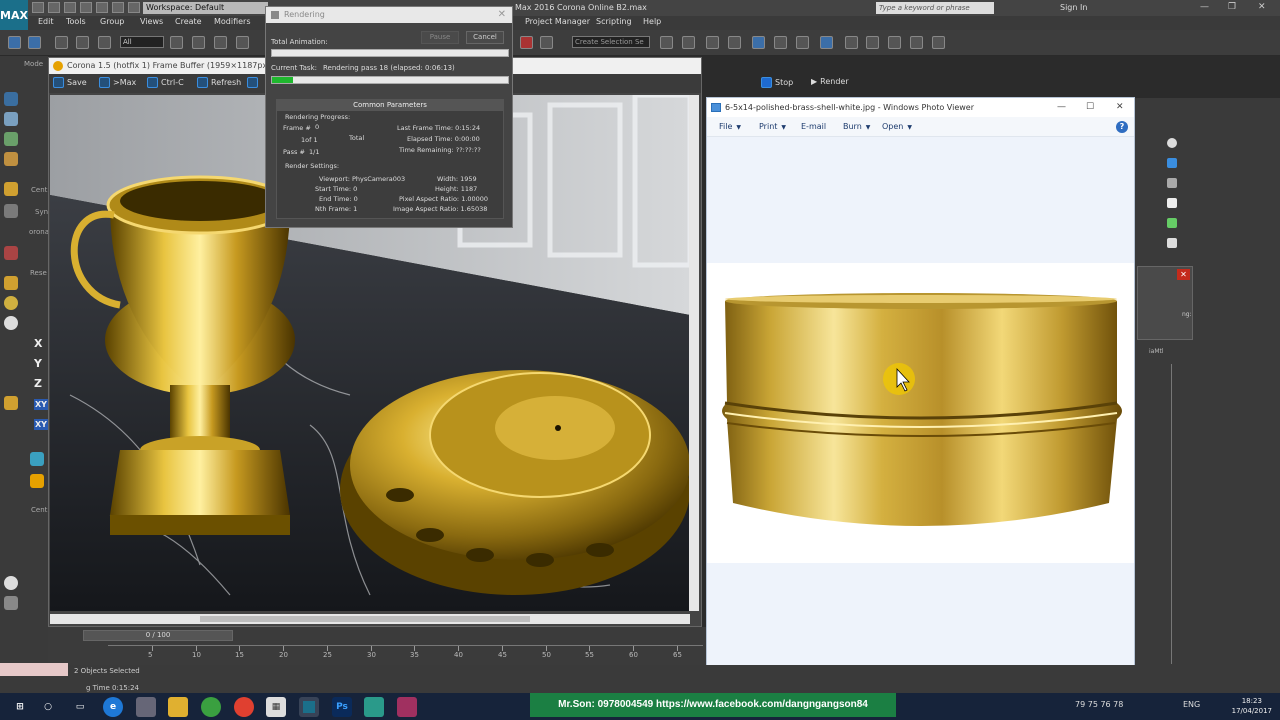 This screenshot has width=1280, height=720. What do you see at coordinates (502, 15) in the screenshot?
I see `rendering-close-icon: ✕` at bounding box center [502, 15].